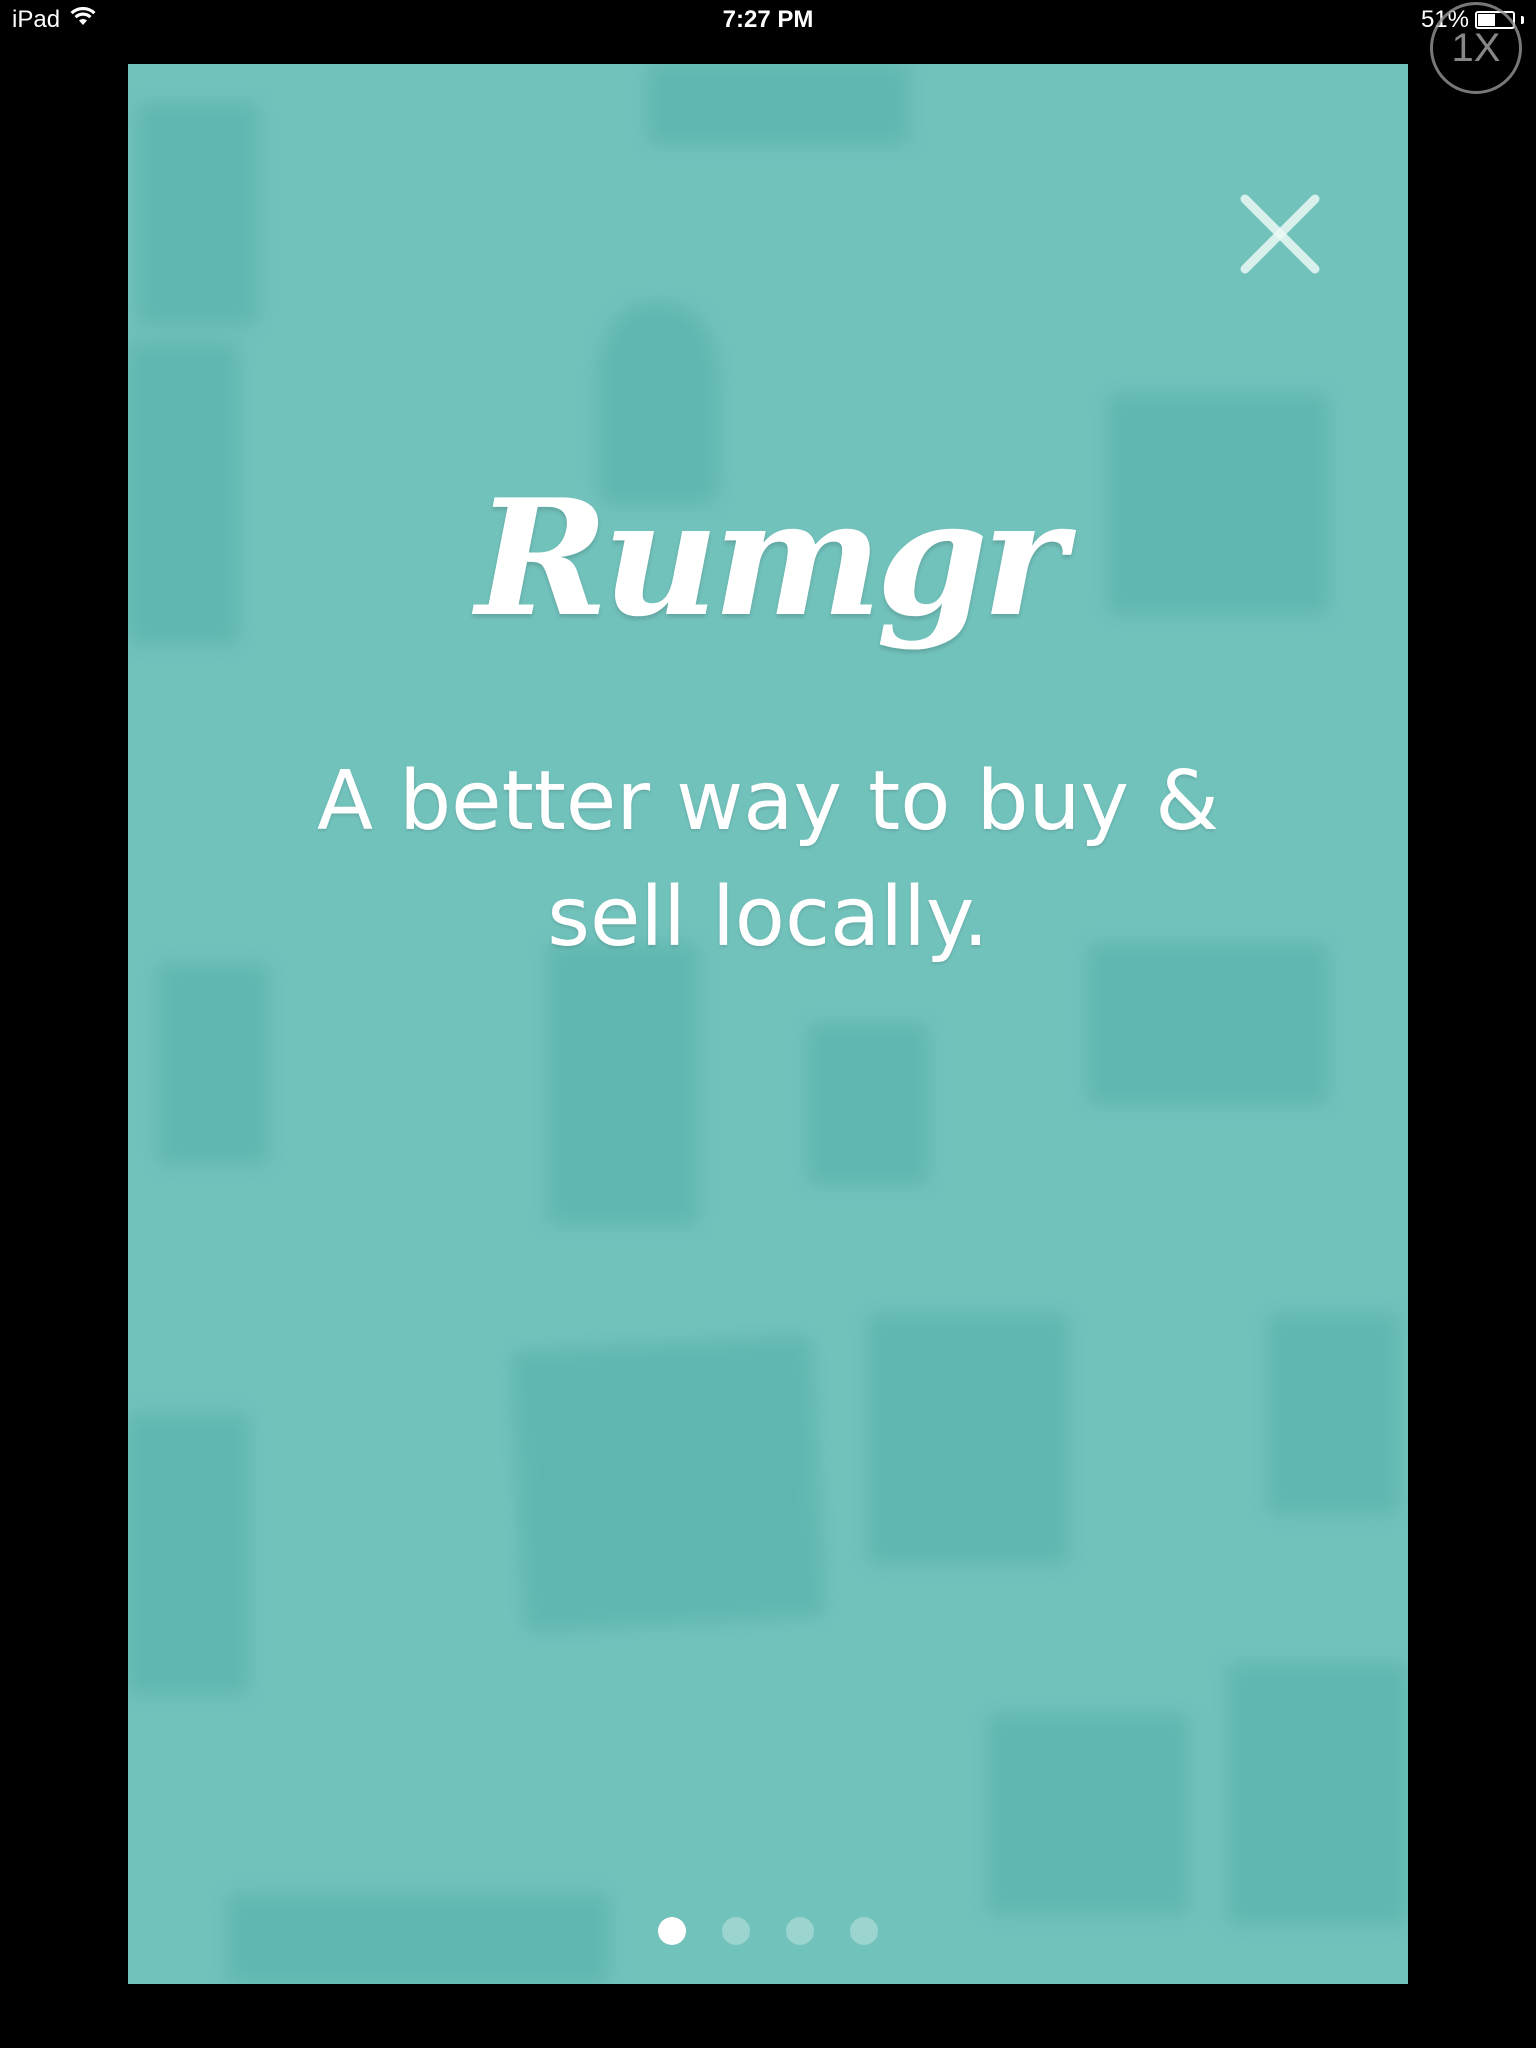 The height and width of the screenshot is (2048, 1536). Describe the element at coordinates (1476, 48) in the screenshot. I see `zoom-indicator: 1X` at that location.